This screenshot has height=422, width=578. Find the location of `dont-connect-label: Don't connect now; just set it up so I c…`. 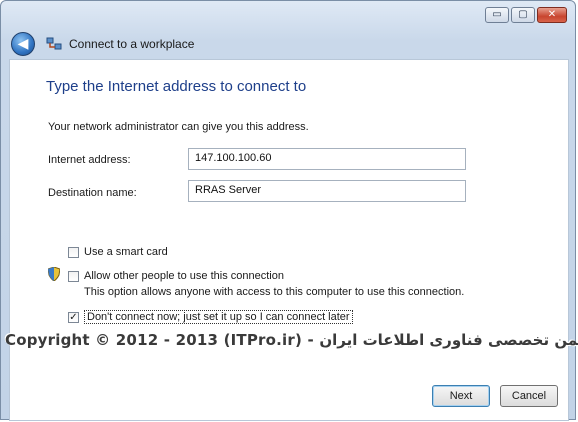

dont-connect-label: Don't connect now; just set it up so I c… is located at coordinates (218, 317).